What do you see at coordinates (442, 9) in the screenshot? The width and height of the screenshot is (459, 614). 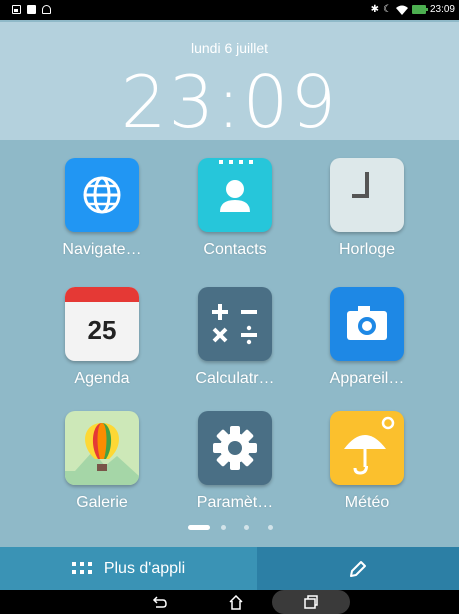 I see `status-time: 23:09` at bounding box center [442, 9].